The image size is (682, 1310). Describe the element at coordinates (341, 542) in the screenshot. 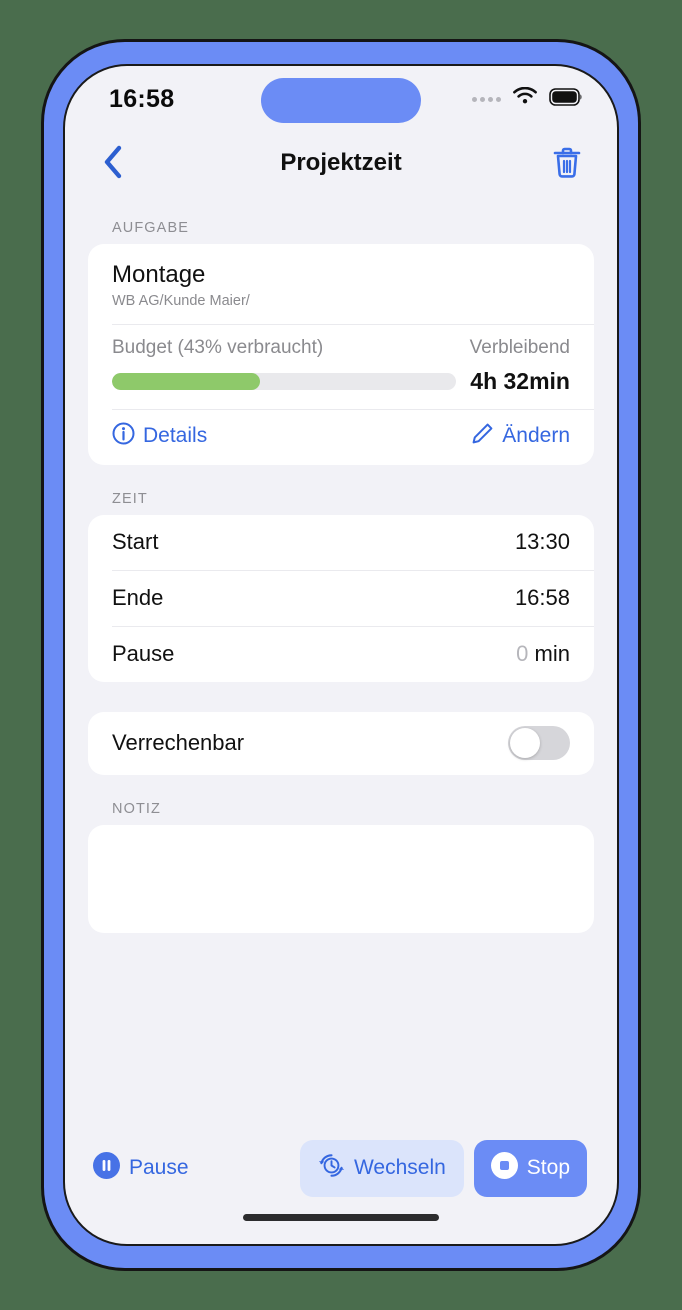

I see `time-row-start: Start 13:30` at that location.